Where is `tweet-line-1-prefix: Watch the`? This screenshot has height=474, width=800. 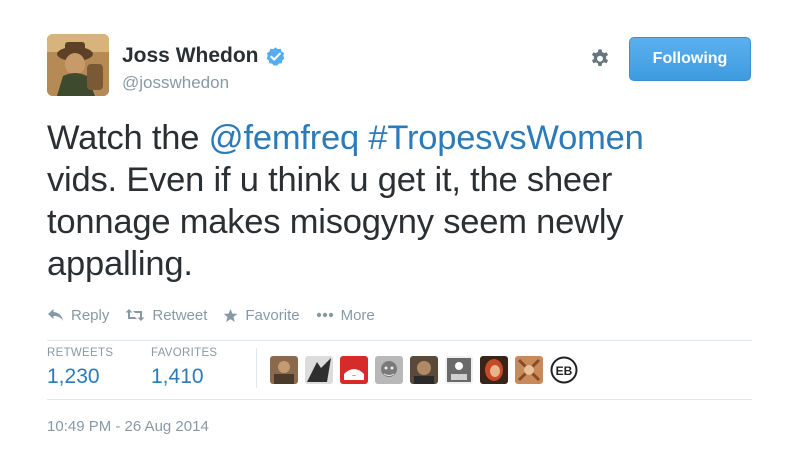
tweet-line-1-prefix: Watch the is located at coordinates (128, 138).